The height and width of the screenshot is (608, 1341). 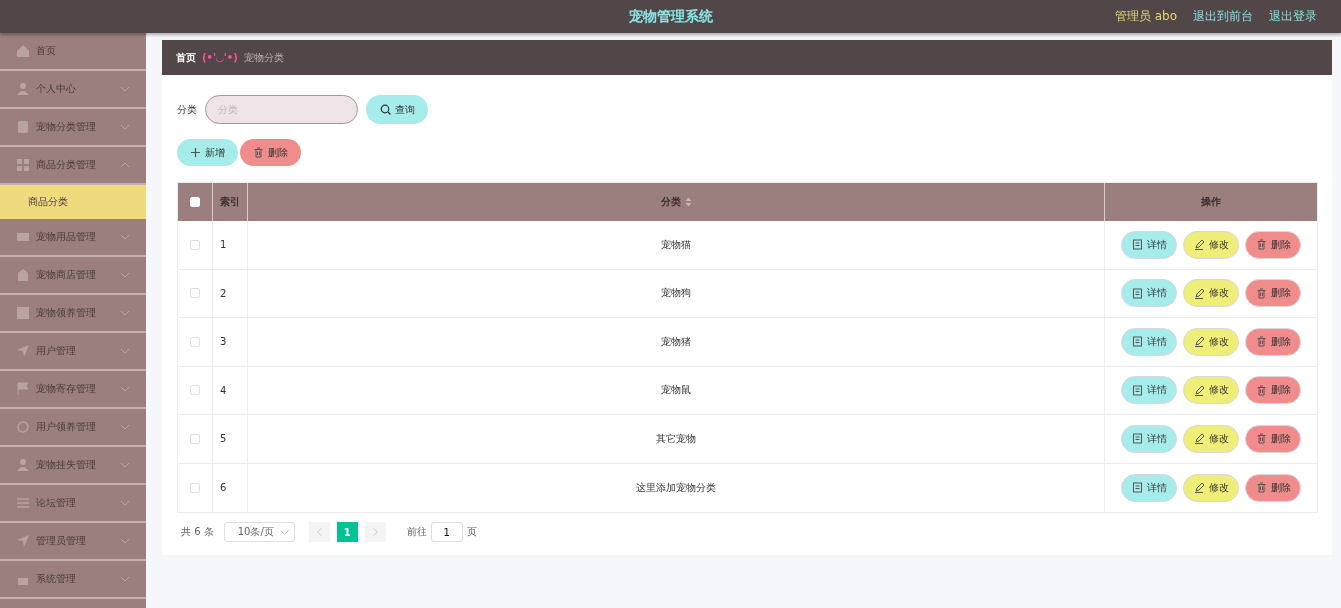 I want to click on table-cell: 宠物猫, so click(x=676, y=244).